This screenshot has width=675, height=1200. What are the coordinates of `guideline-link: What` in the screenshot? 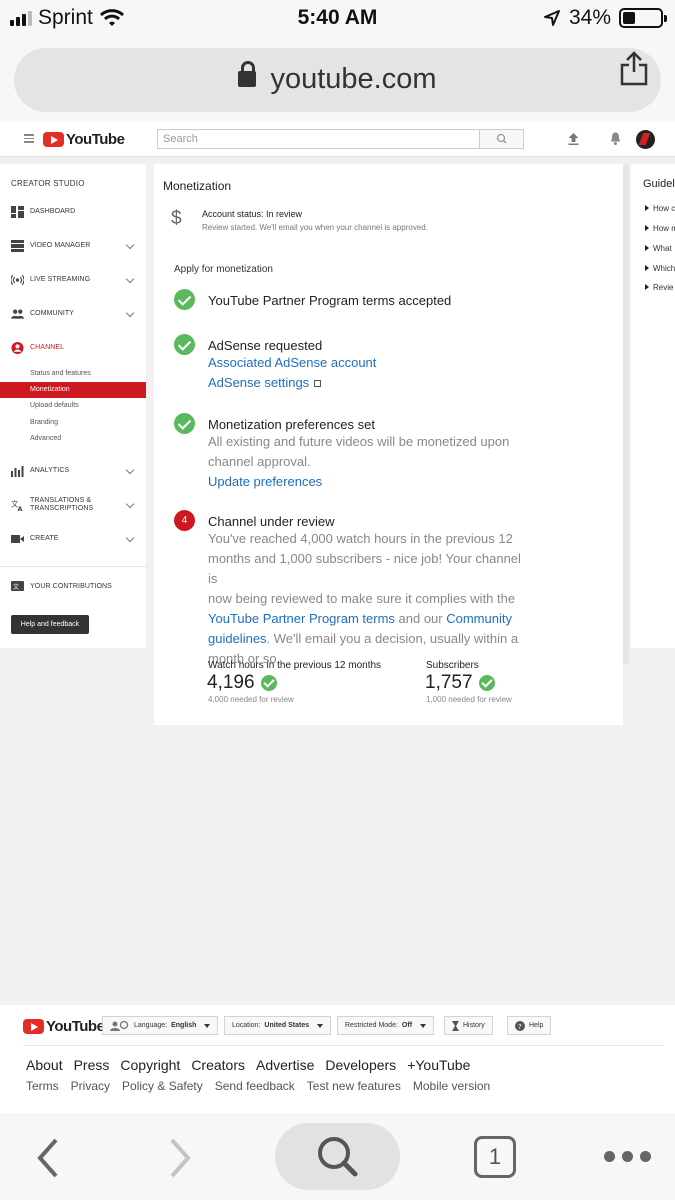 It's located at (658, 248).